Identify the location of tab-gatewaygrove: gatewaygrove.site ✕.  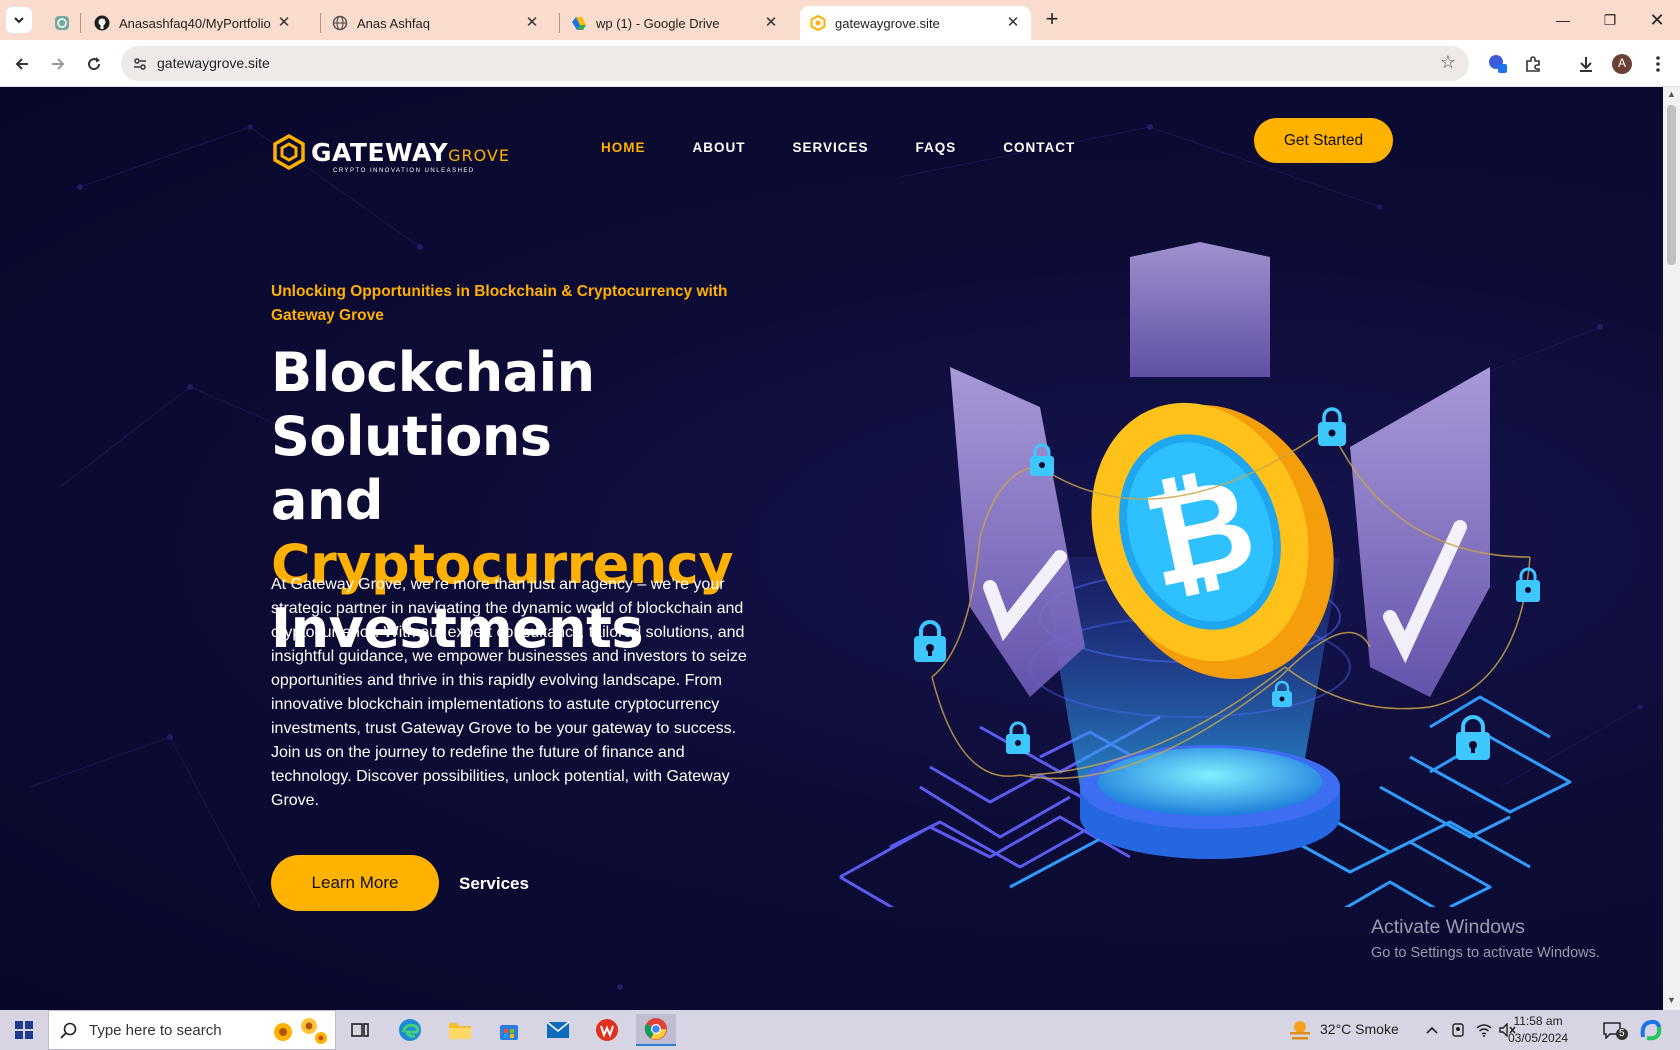
(915, 23).